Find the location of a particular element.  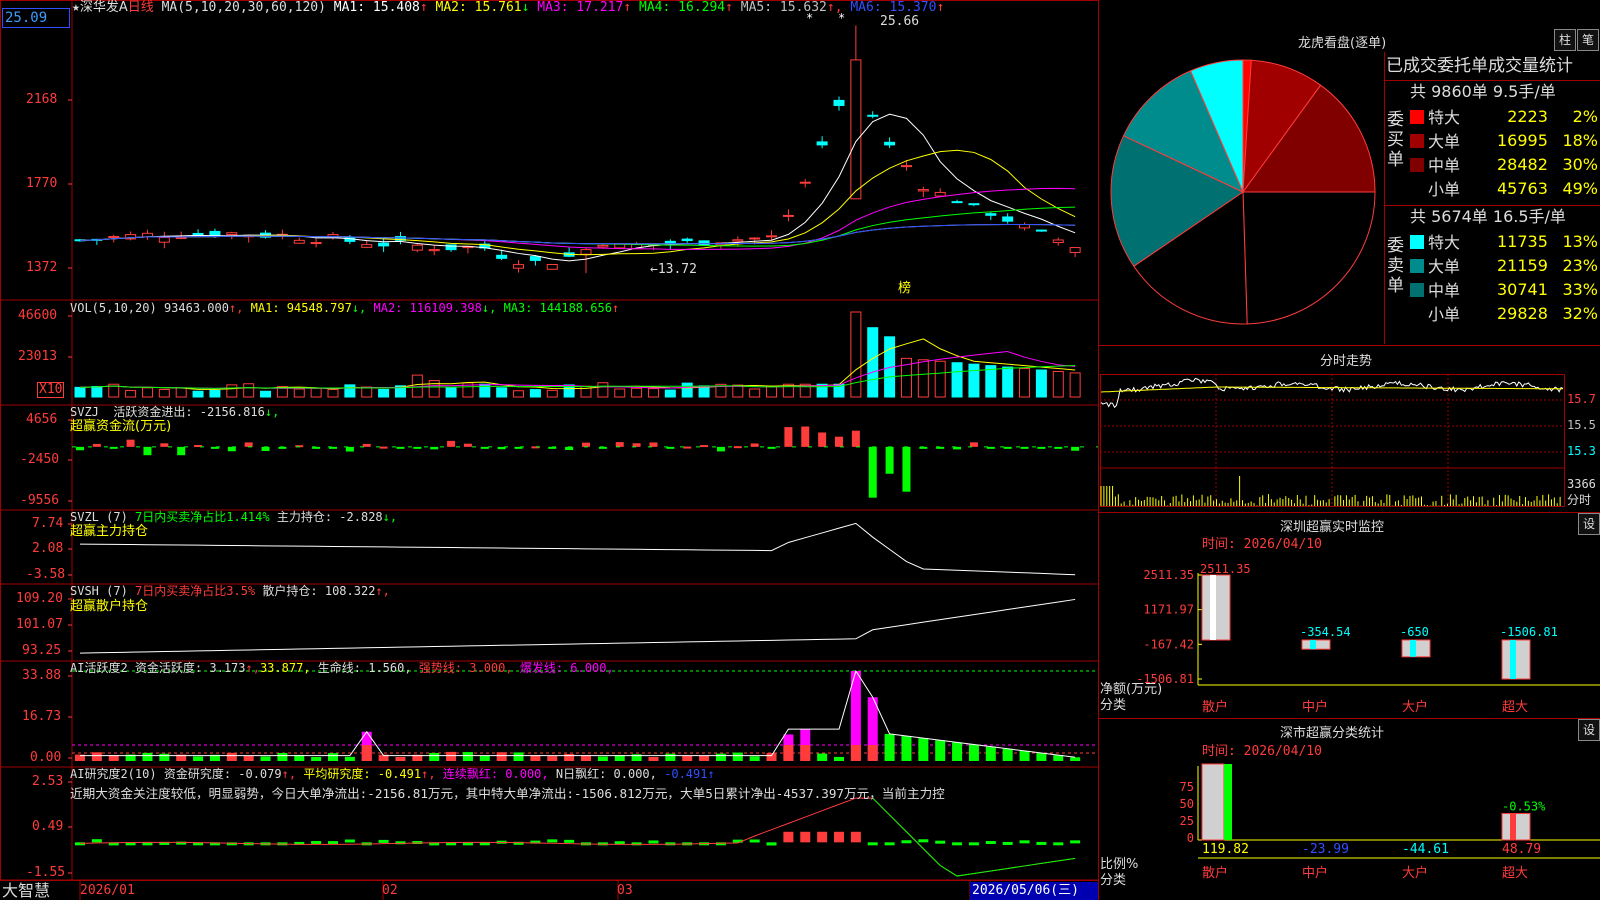

sz-class-y-title: 比例% is located at coordinates (1119, 864).